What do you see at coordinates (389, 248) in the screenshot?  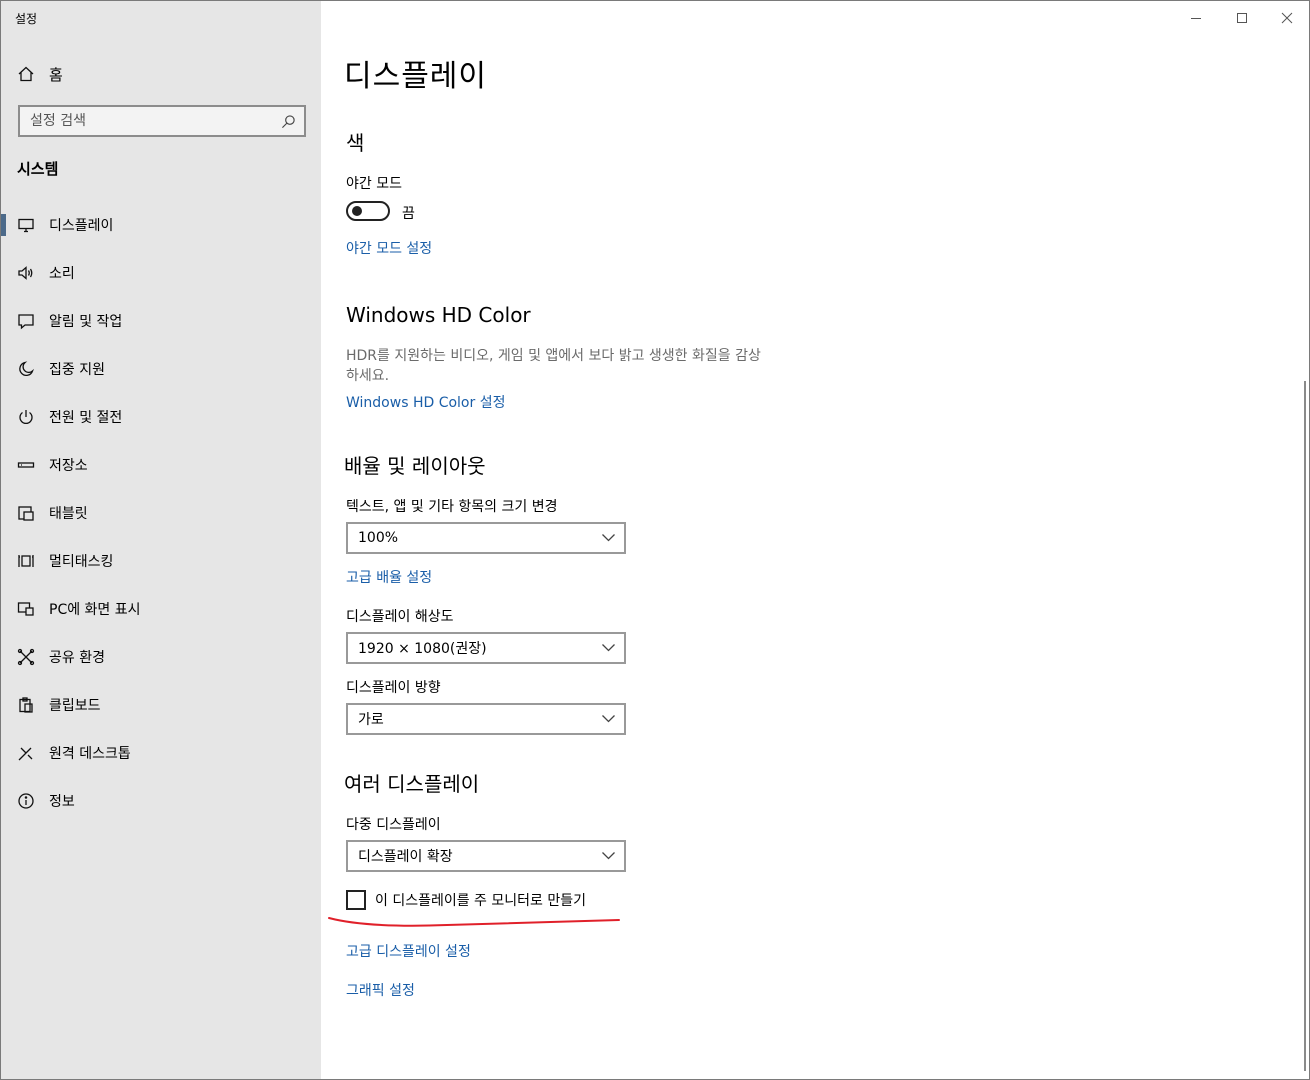 I see `night-light-settings-link: 야간 모드 설정` at bounding box center [389, 248].